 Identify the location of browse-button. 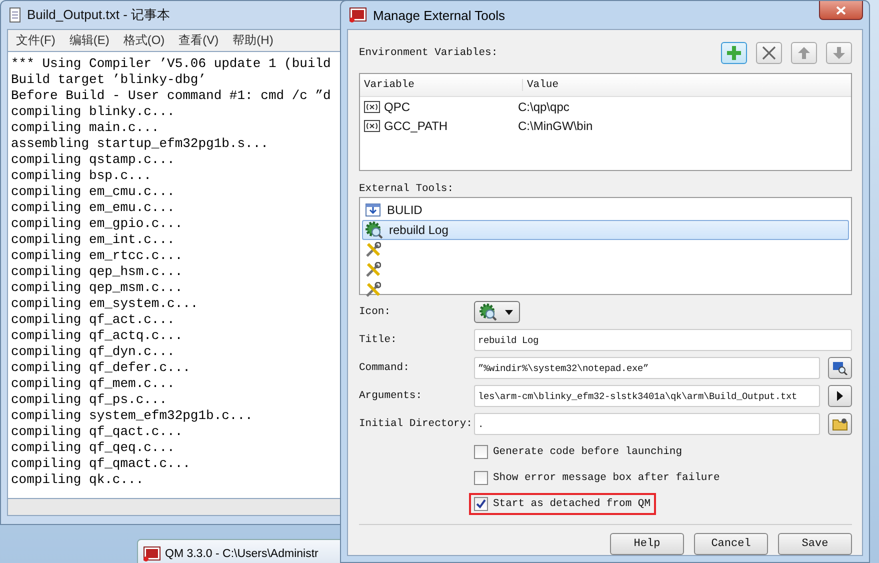
(840, 368).